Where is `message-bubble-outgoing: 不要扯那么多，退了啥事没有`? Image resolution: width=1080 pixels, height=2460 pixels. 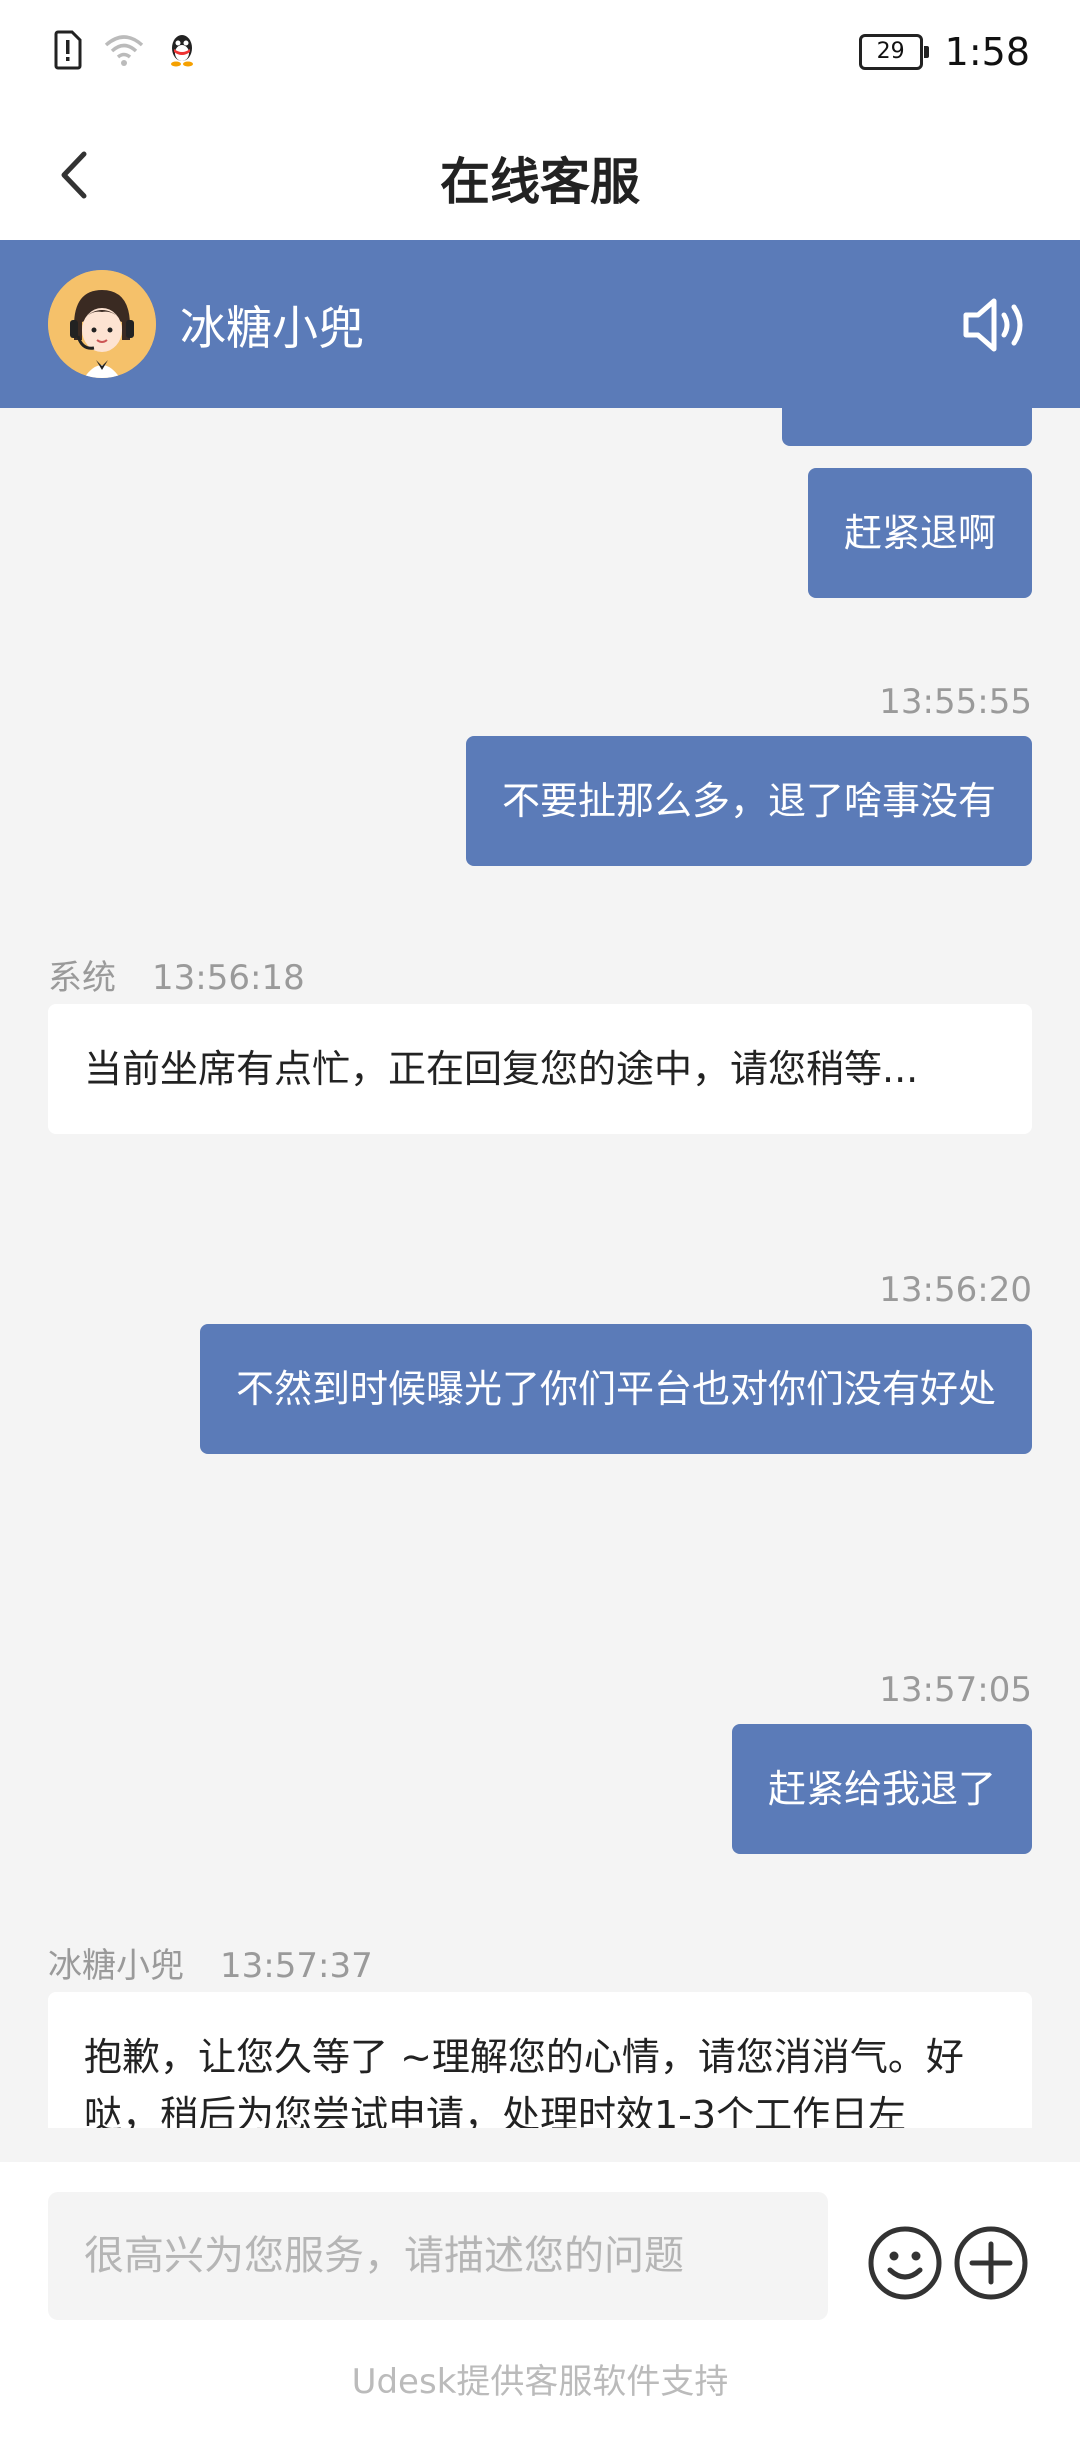
message-bubble-outgoing: 不要扯那么多，退了啥事没有 is located at coordinates (748, 801).